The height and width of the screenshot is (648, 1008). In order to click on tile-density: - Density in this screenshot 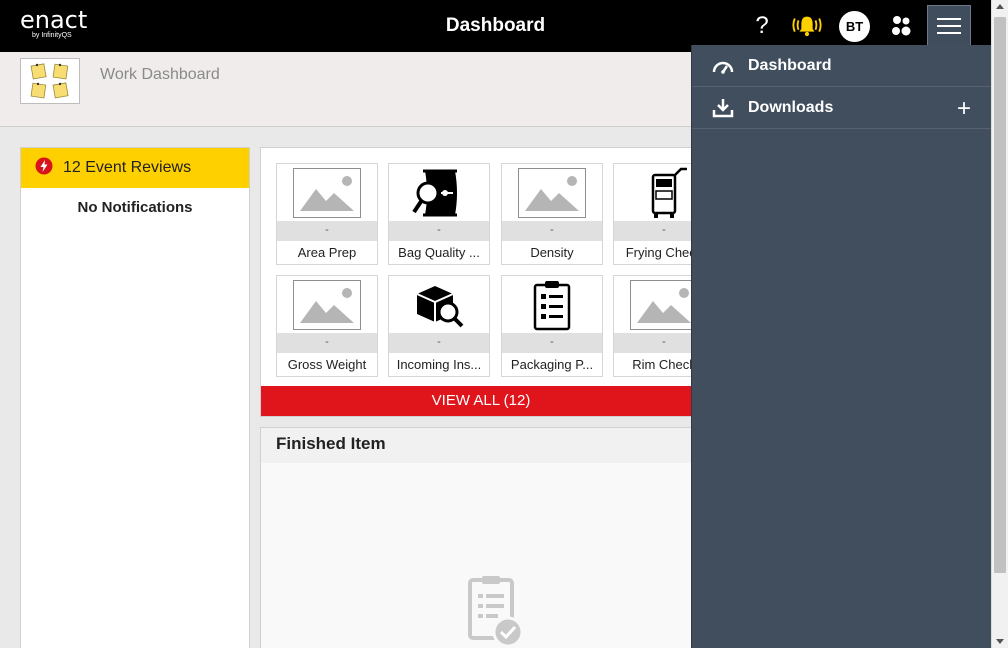, I will do `click(552, 214)`.